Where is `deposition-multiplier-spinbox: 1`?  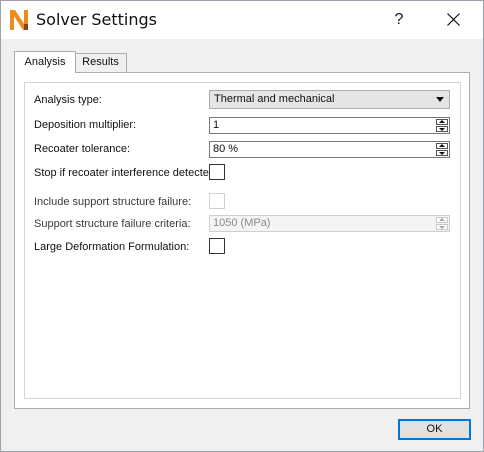 deposition-multiplier-spinbox: 1 is located at coordinates (329, 125).